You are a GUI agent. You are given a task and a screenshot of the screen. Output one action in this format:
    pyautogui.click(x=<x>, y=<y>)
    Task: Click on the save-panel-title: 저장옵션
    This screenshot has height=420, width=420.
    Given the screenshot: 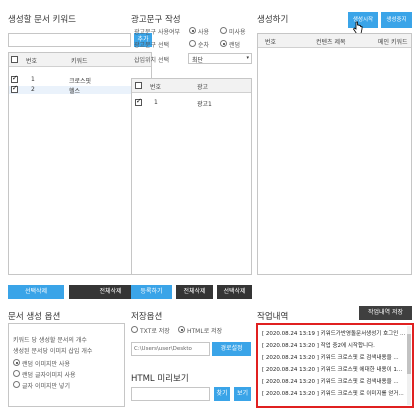 What is the action you would take?
    pyautogui.click(x=147, y=317)
    